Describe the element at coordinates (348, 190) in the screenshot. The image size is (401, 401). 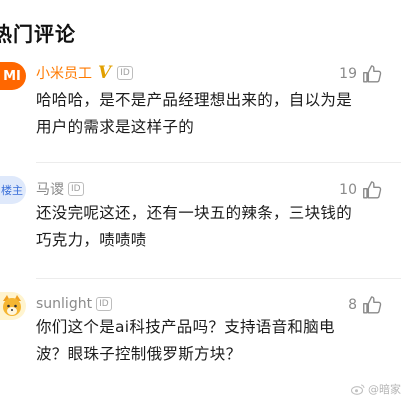
I see `like-count: 10` at that location.